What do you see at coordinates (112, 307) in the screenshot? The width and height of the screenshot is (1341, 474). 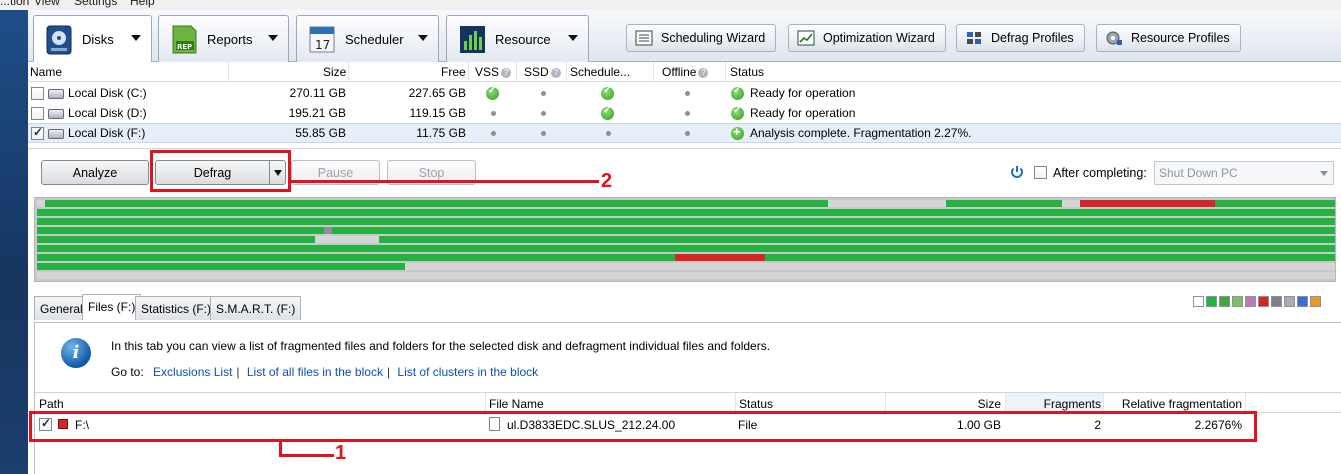 I see `tab-files: Files (F:)` at bounding box center [112, 307].